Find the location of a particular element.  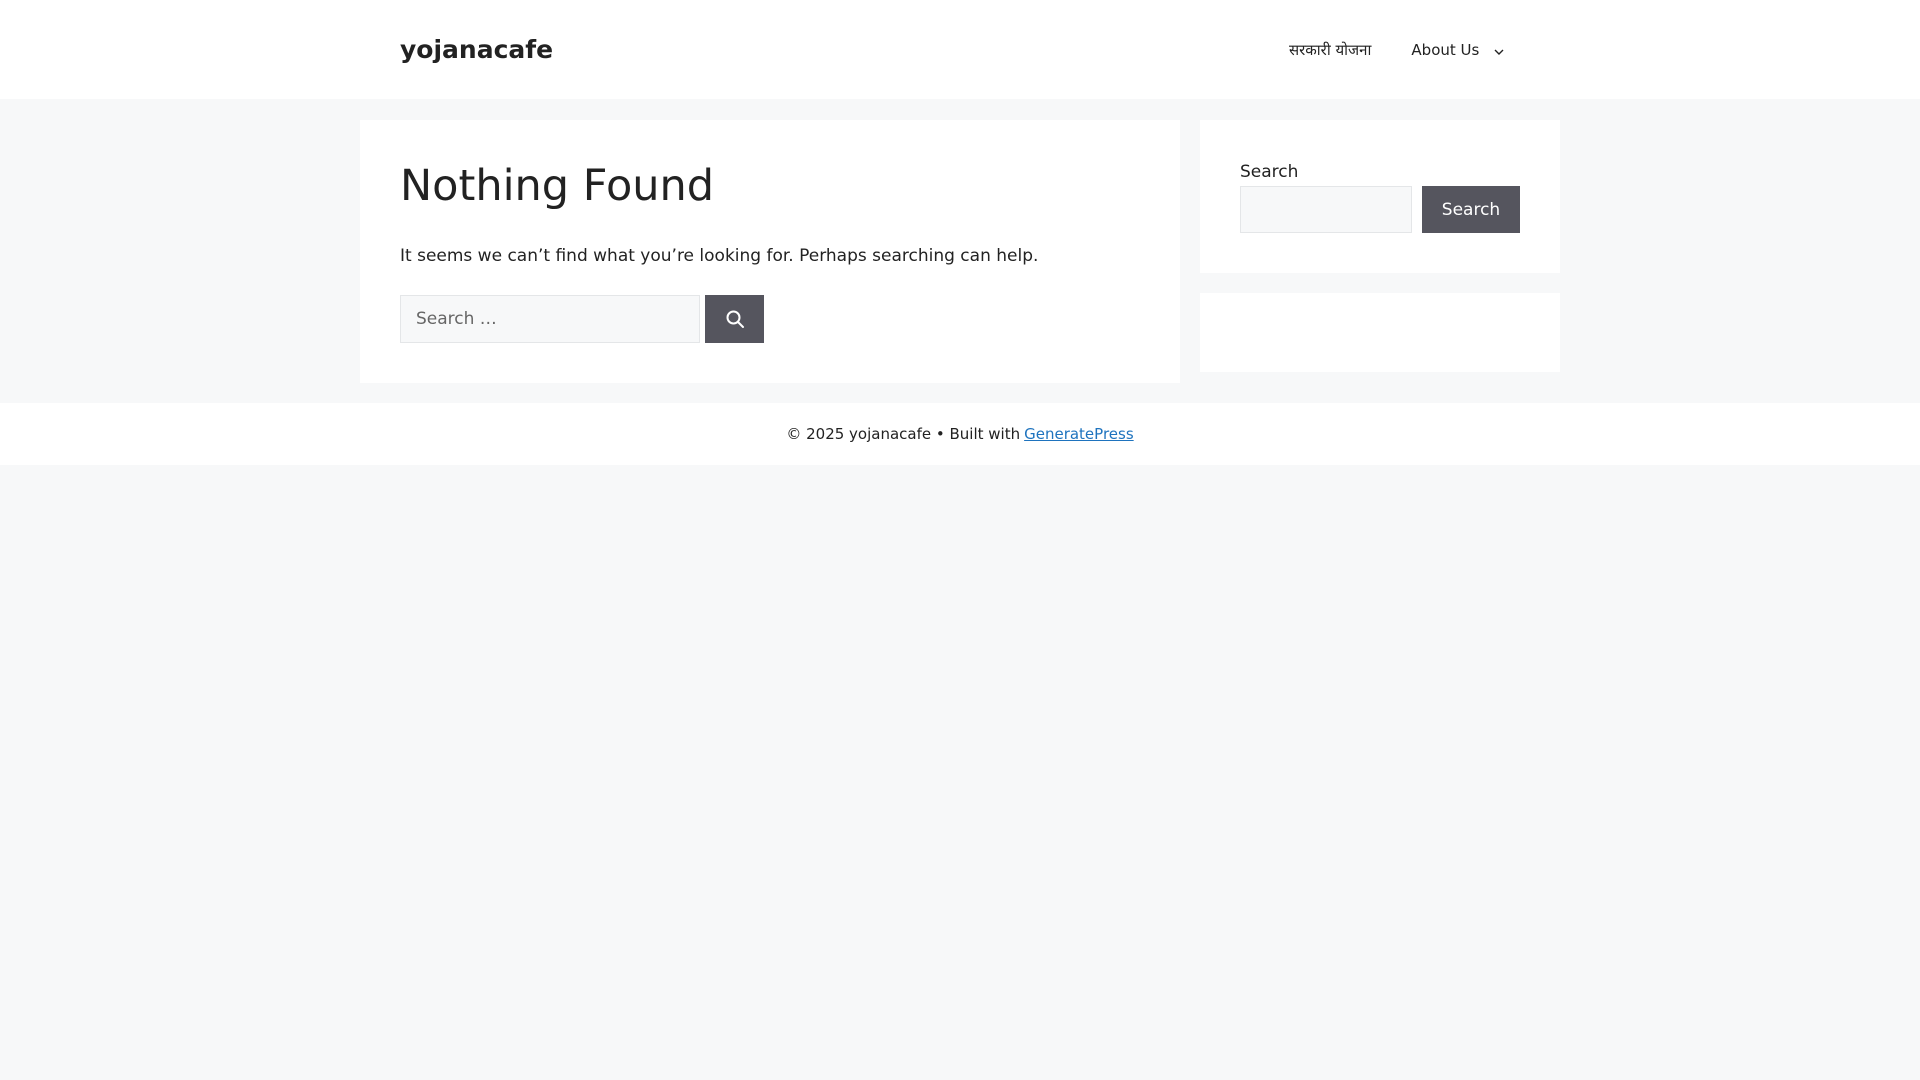

search-submit-button is located at coordinates (734, 319).